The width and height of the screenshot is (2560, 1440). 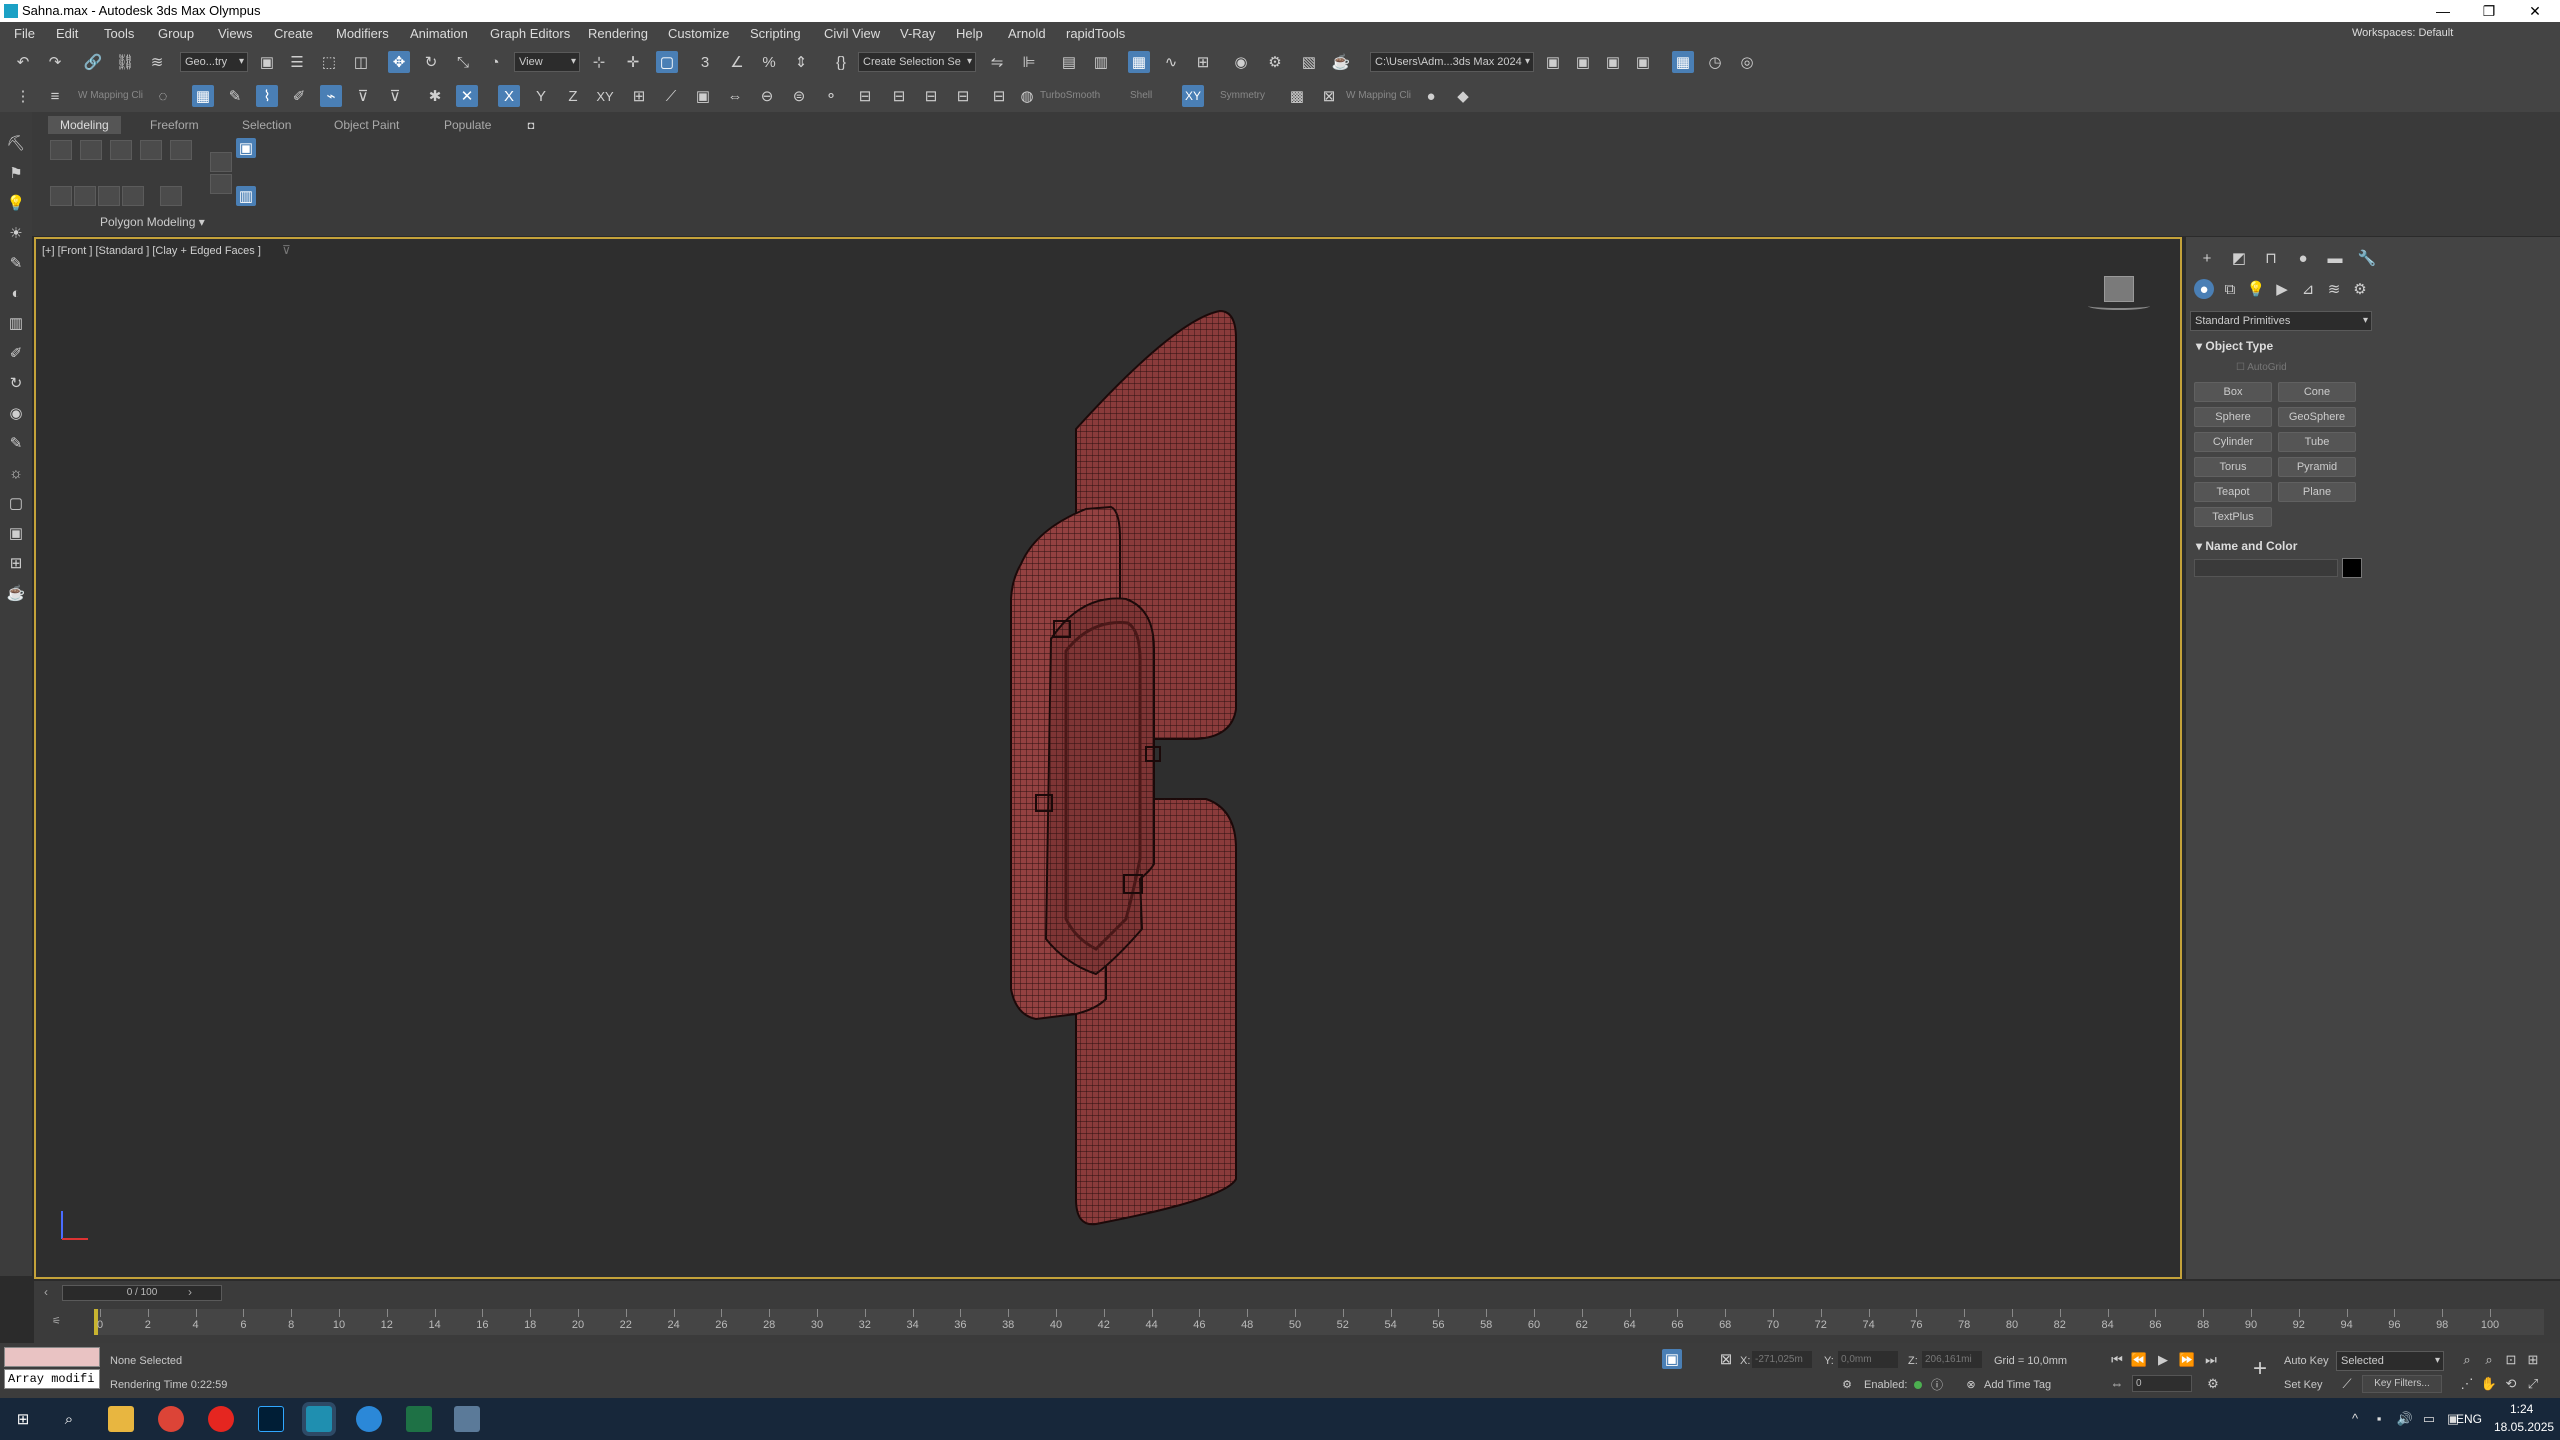 I want to click on play-icon: ▶, so click(x=2163, y=1360).